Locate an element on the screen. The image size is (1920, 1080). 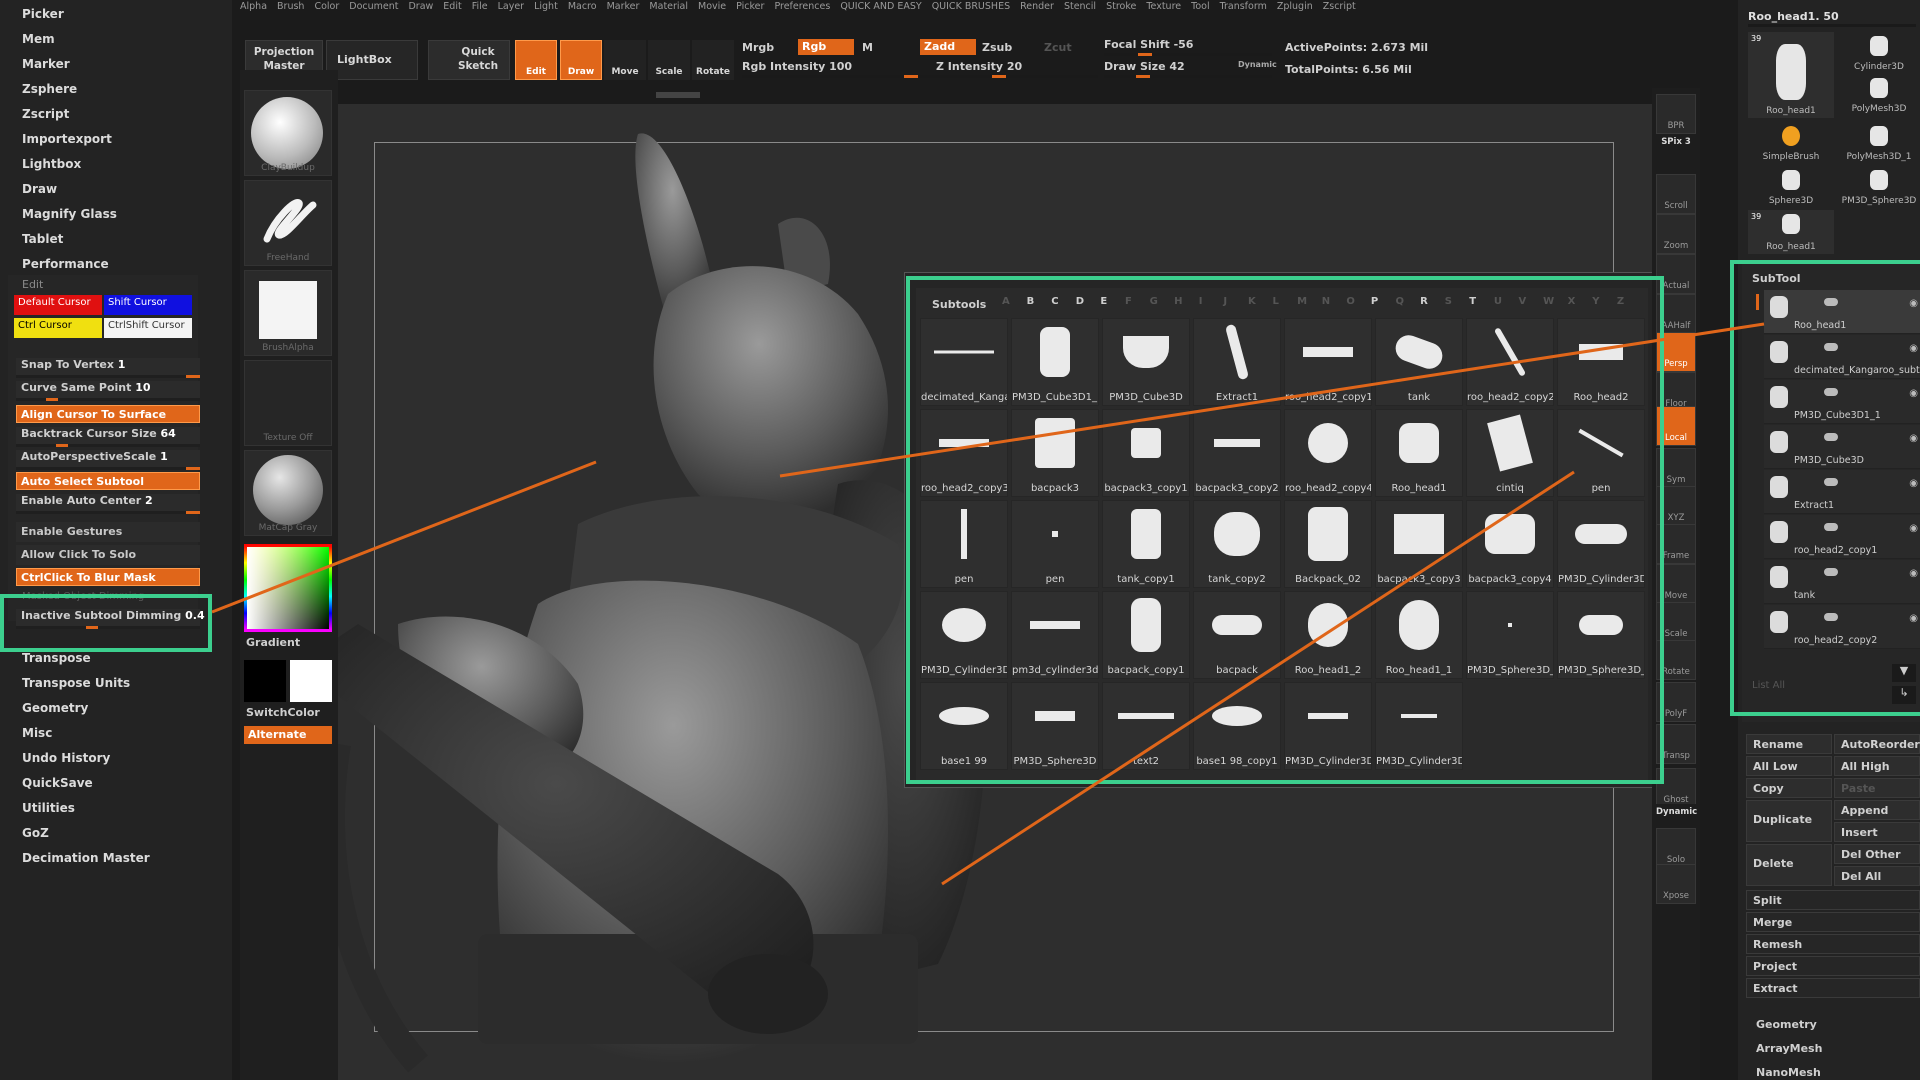
menu-movie: Movie is located at coordinates (713, 7).